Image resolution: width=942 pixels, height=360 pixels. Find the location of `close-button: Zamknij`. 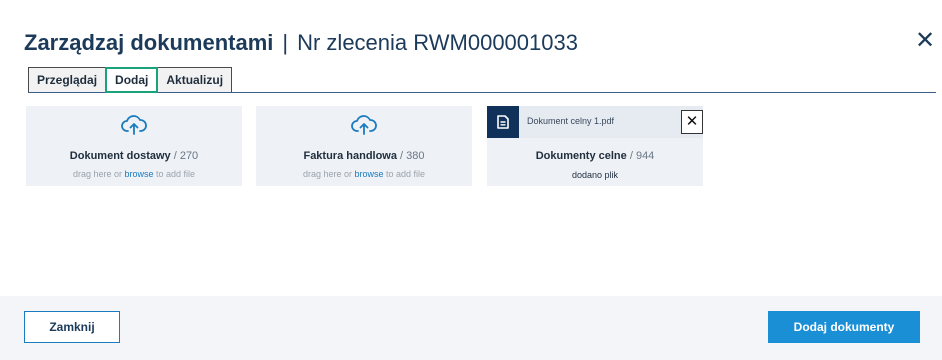

close-button: Zamknij is located at coordinates (72, 327).